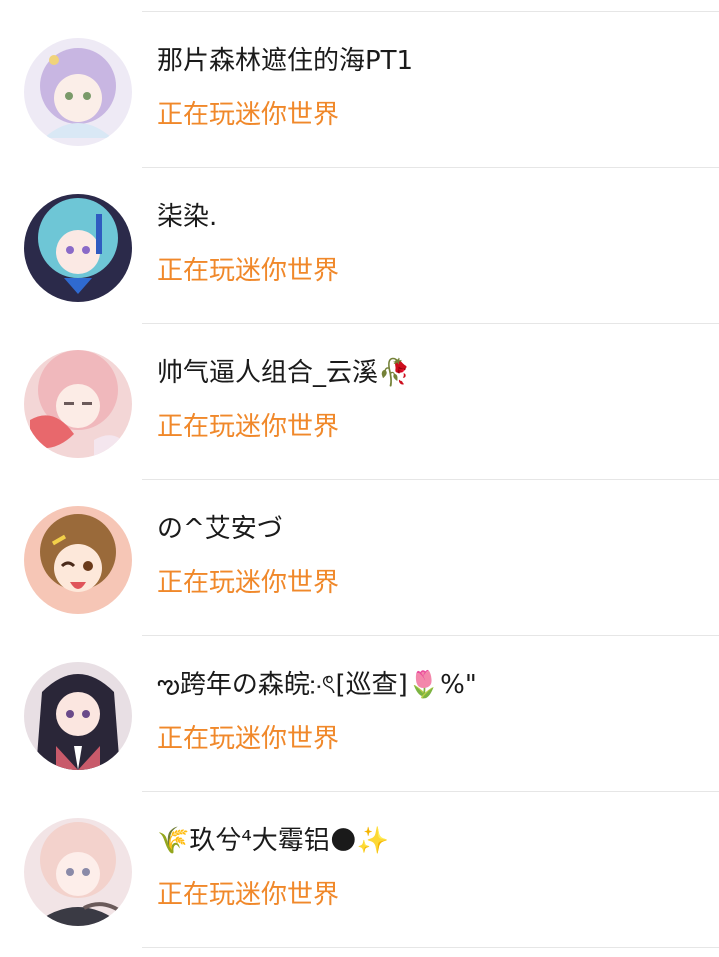 This screenshot has height=957, width=719. I want to click on divider, so click(430, 947).